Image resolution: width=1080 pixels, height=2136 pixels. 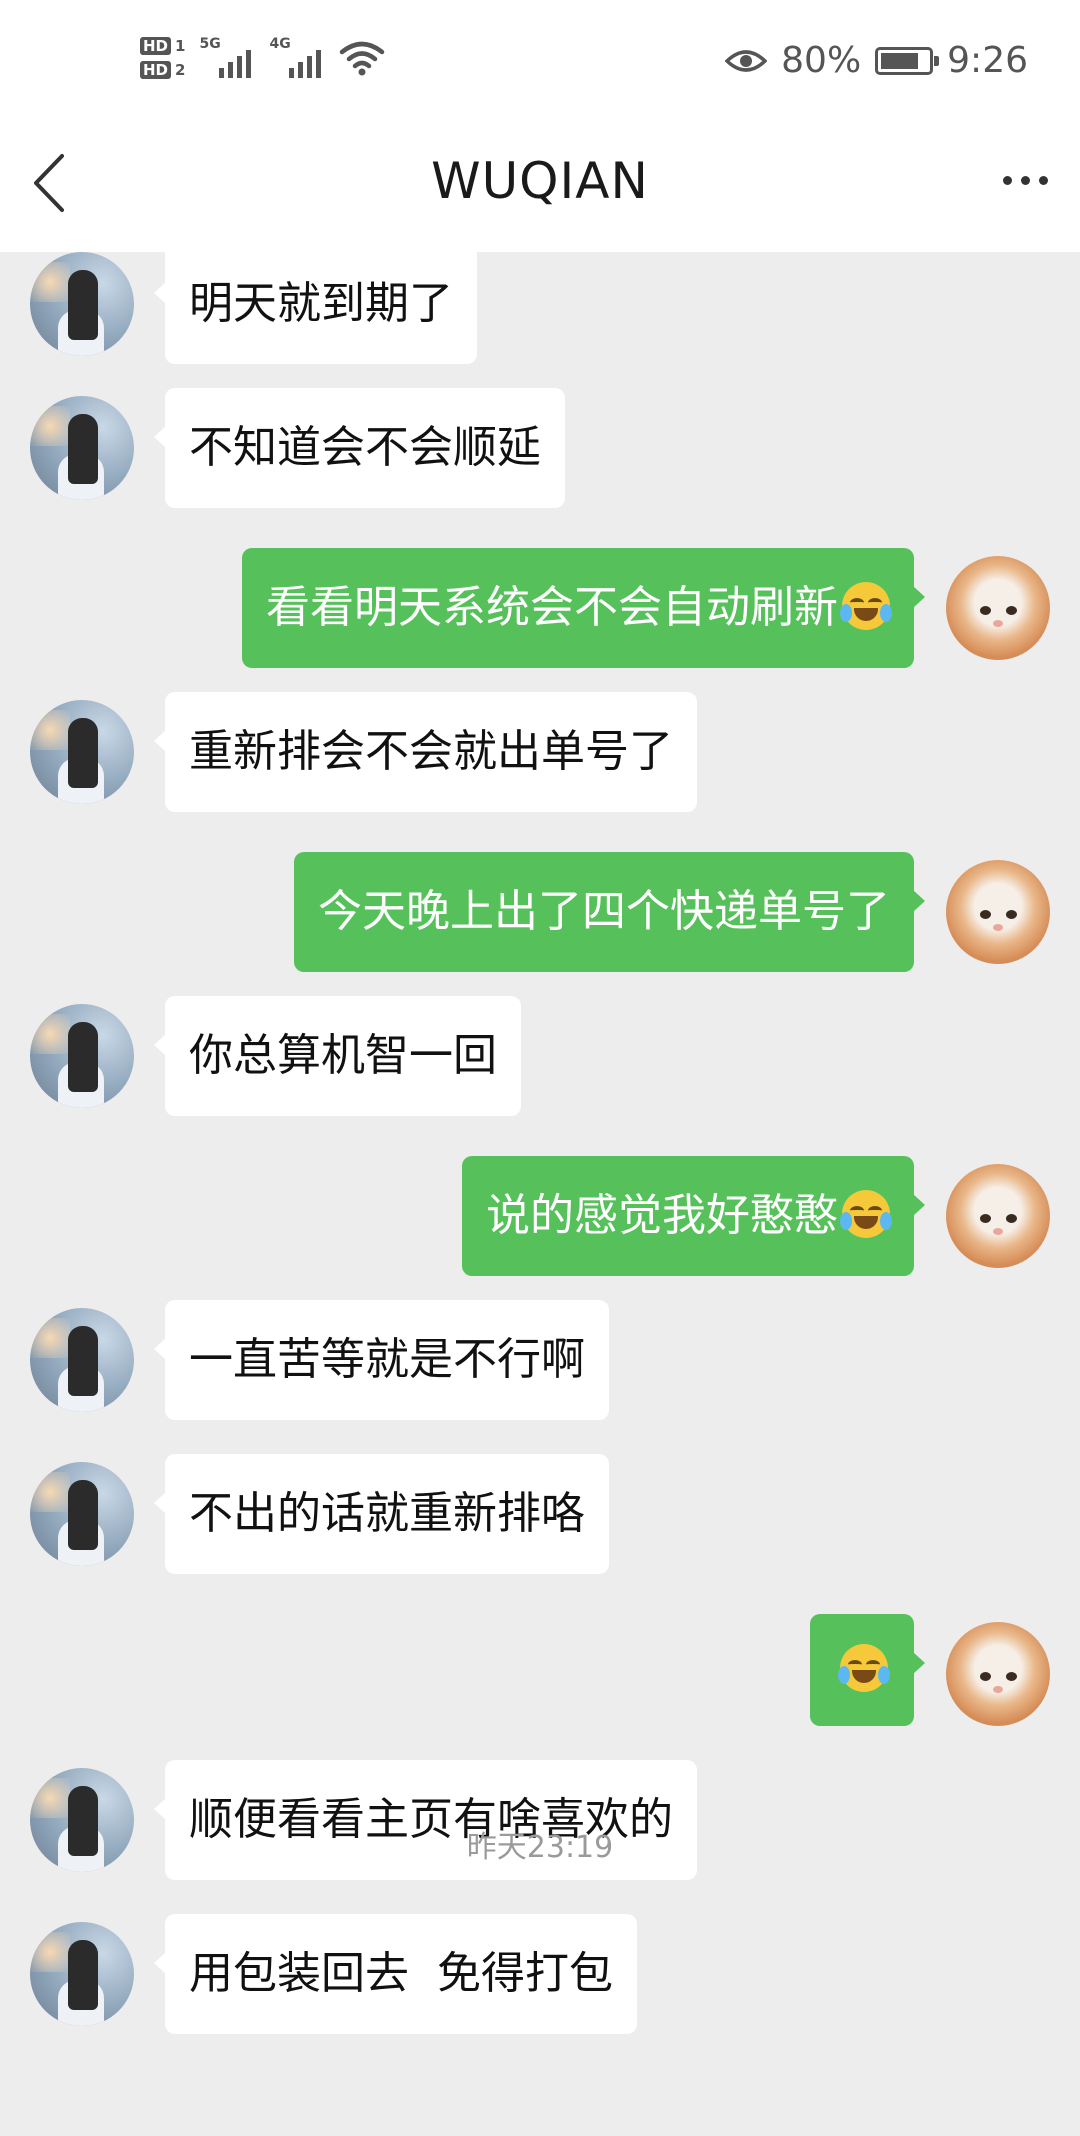 I want to click on message-bubble: 不知道会不会顺延, so click(x=359, y=448).